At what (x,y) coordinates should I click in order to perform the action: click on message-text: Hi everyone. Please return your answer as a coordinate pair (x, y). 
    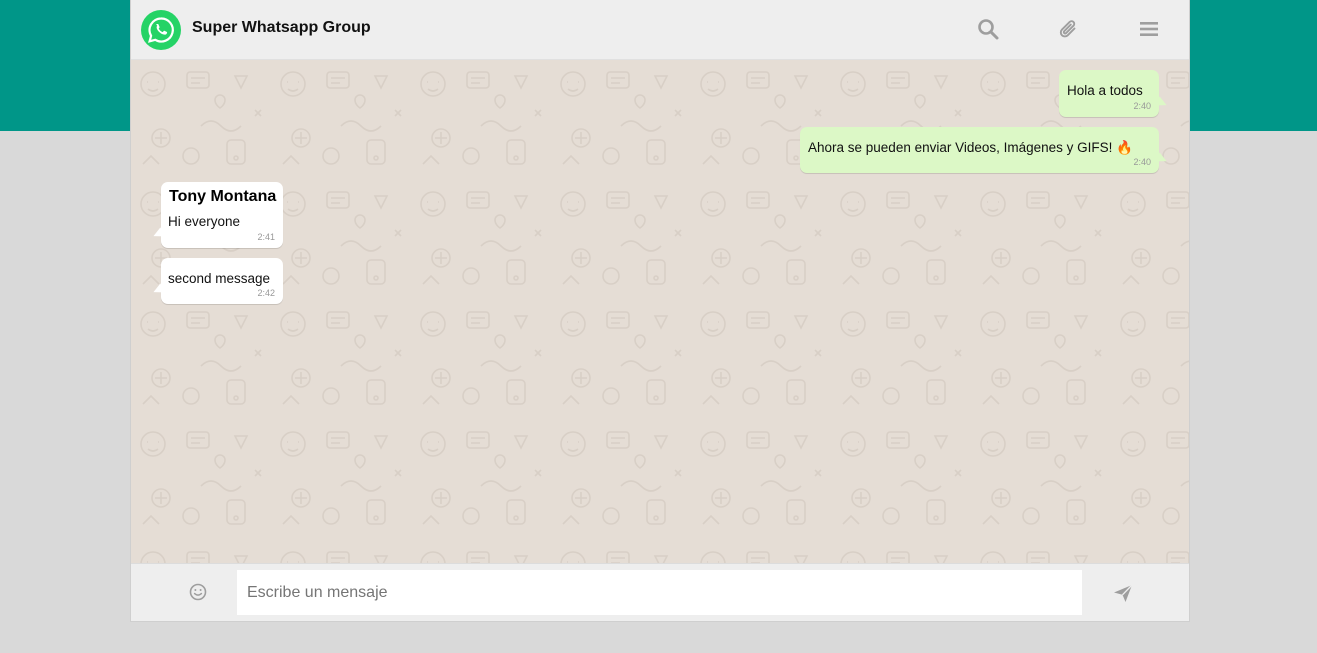
    Looking at the image, I should click on (204, 221).